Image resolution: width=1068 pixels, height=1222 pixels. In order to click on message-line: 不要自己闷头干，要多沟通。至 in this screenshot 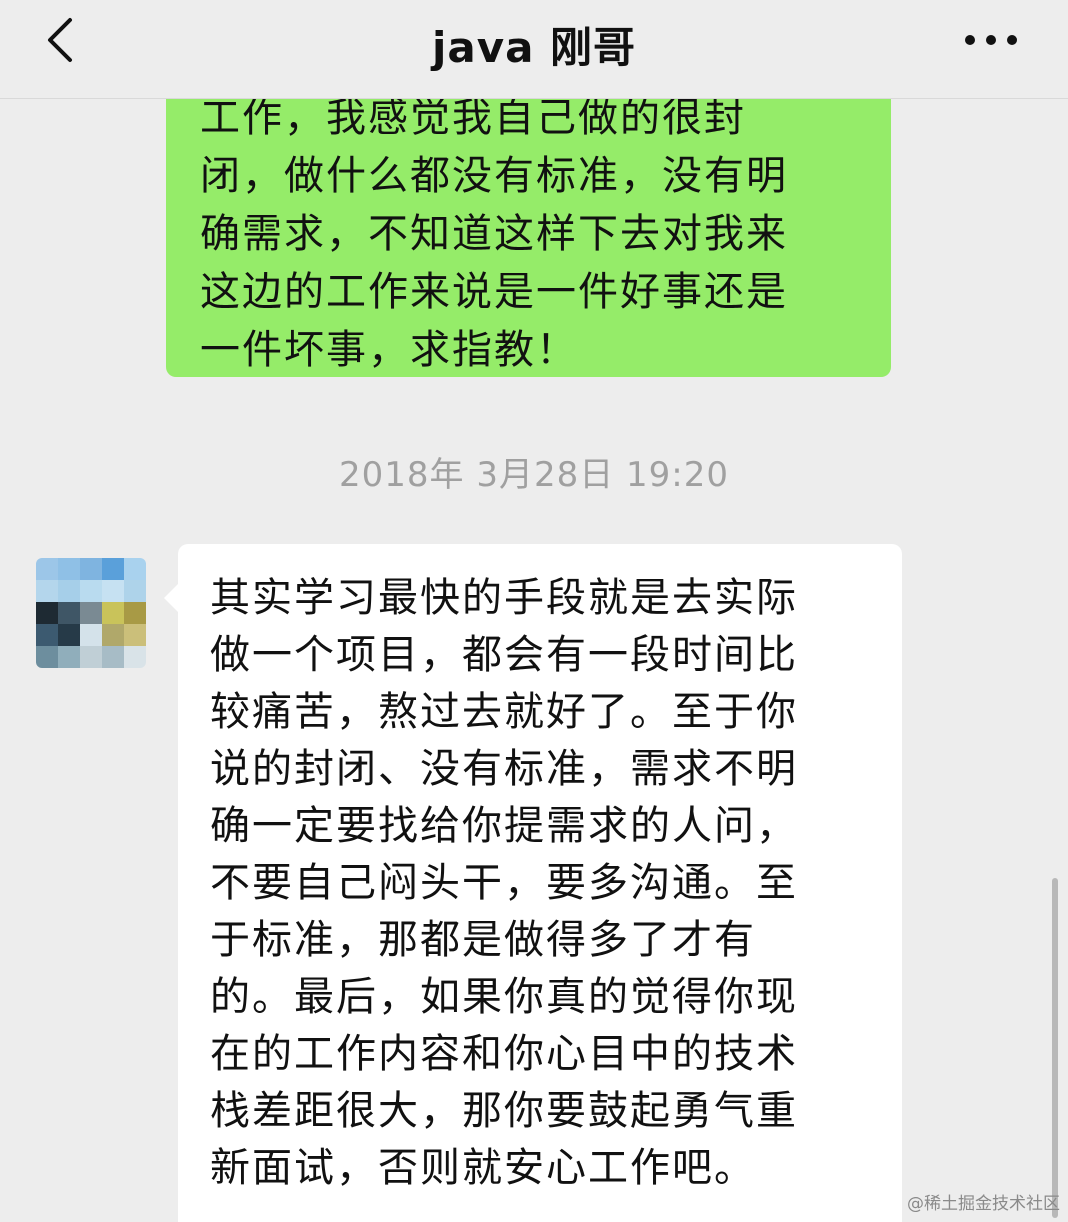, I will do `click(504, 883)`.